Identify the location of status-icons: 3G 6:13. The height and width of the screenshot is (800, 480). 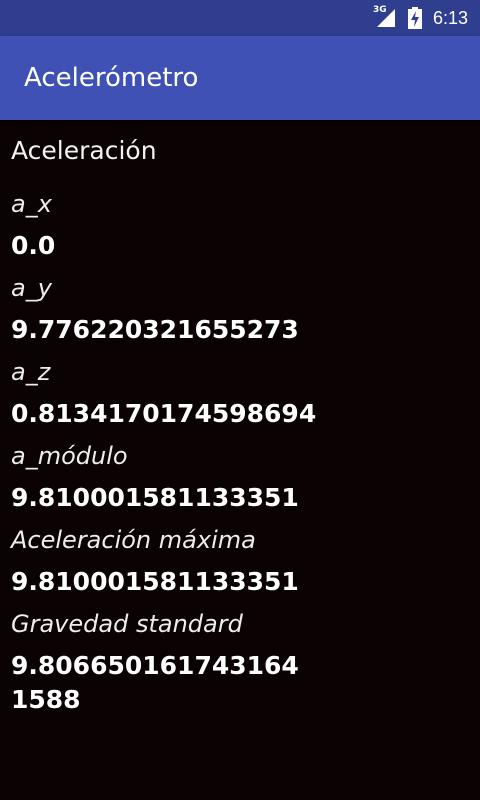
(420, 18).